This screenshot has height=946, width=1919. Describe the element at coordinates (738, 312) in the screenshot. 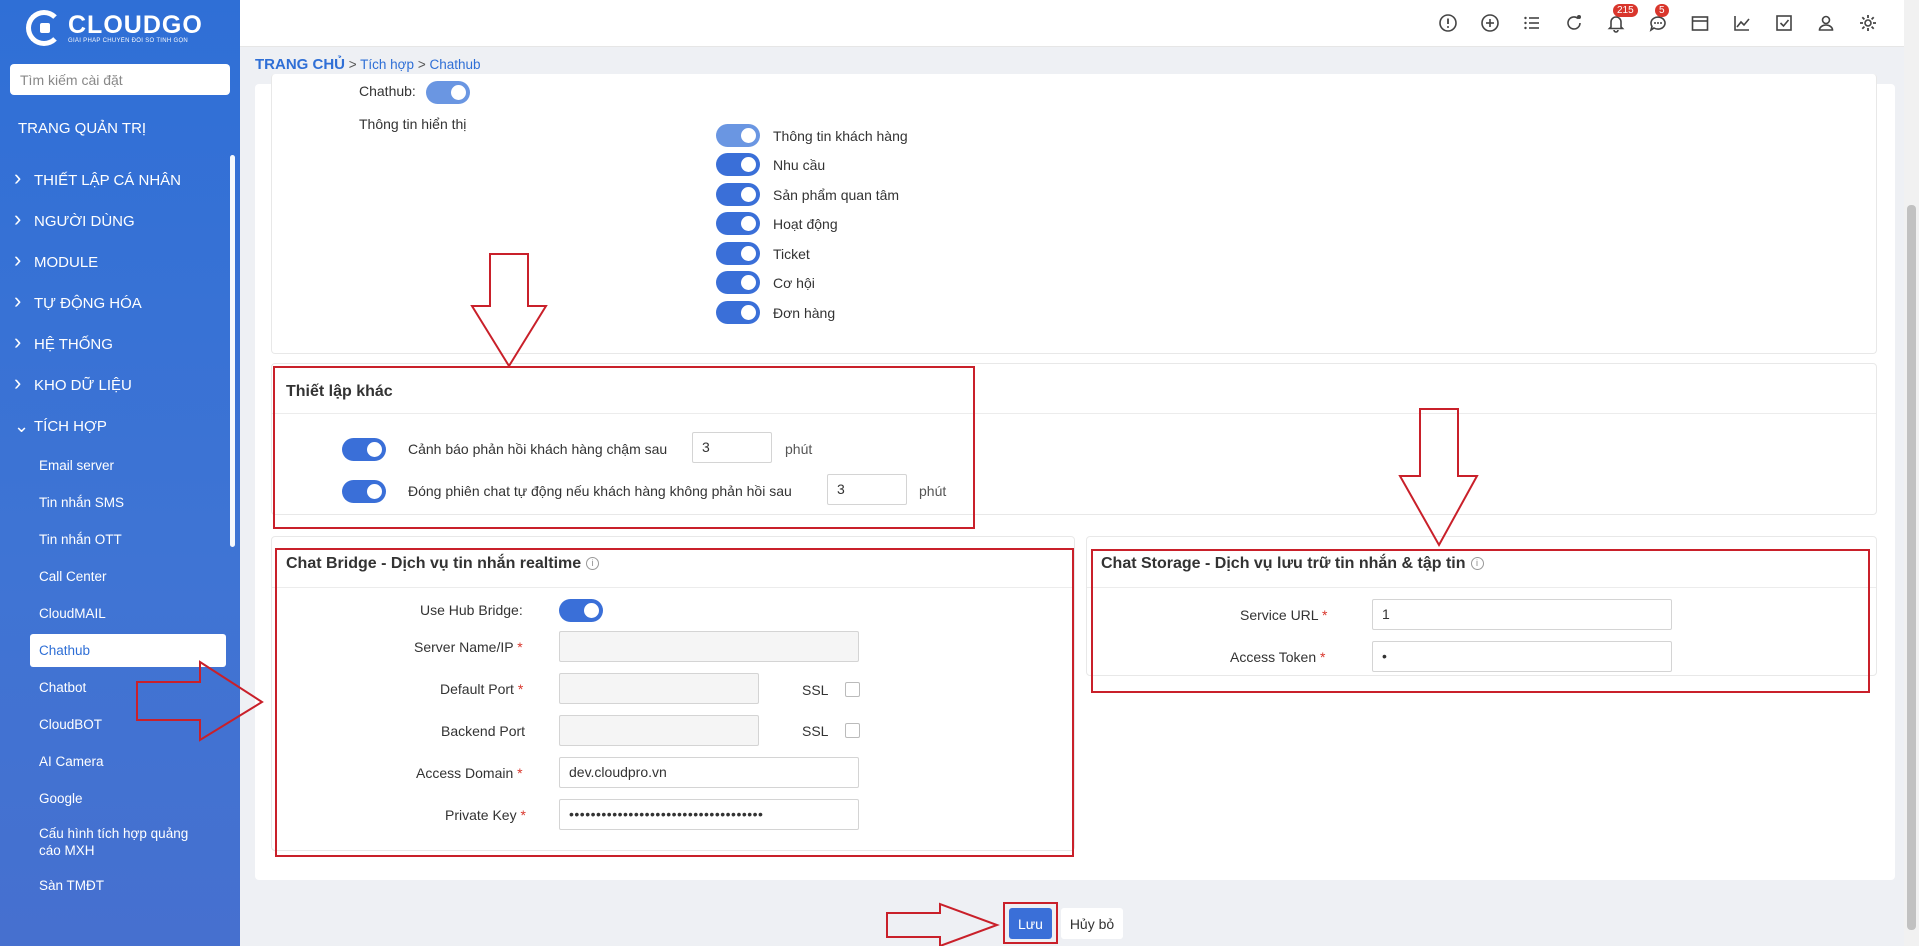

I see `toggle-orders` at that location.